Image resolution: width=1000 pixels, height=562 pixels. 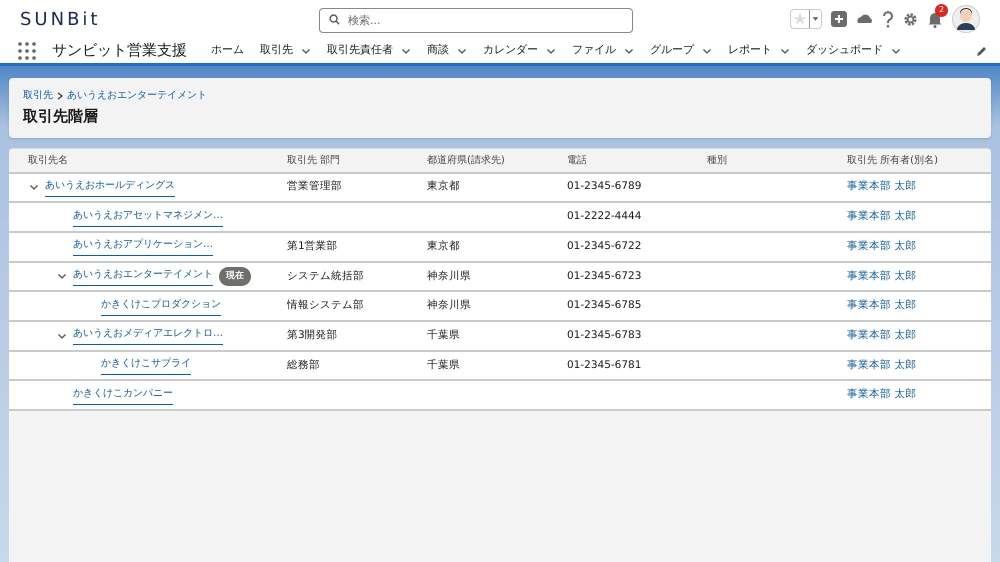 I want to click on account-link: あいうえおホールディングス, so click(x=110, y=187).